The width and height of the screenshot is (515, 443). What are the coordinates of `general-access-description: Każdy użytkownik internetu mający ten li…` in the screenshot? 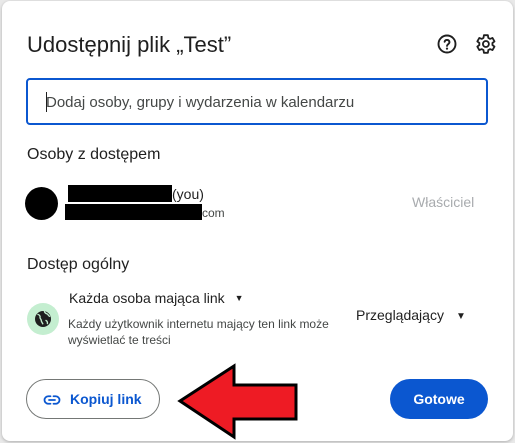 It's located at (198, 332).